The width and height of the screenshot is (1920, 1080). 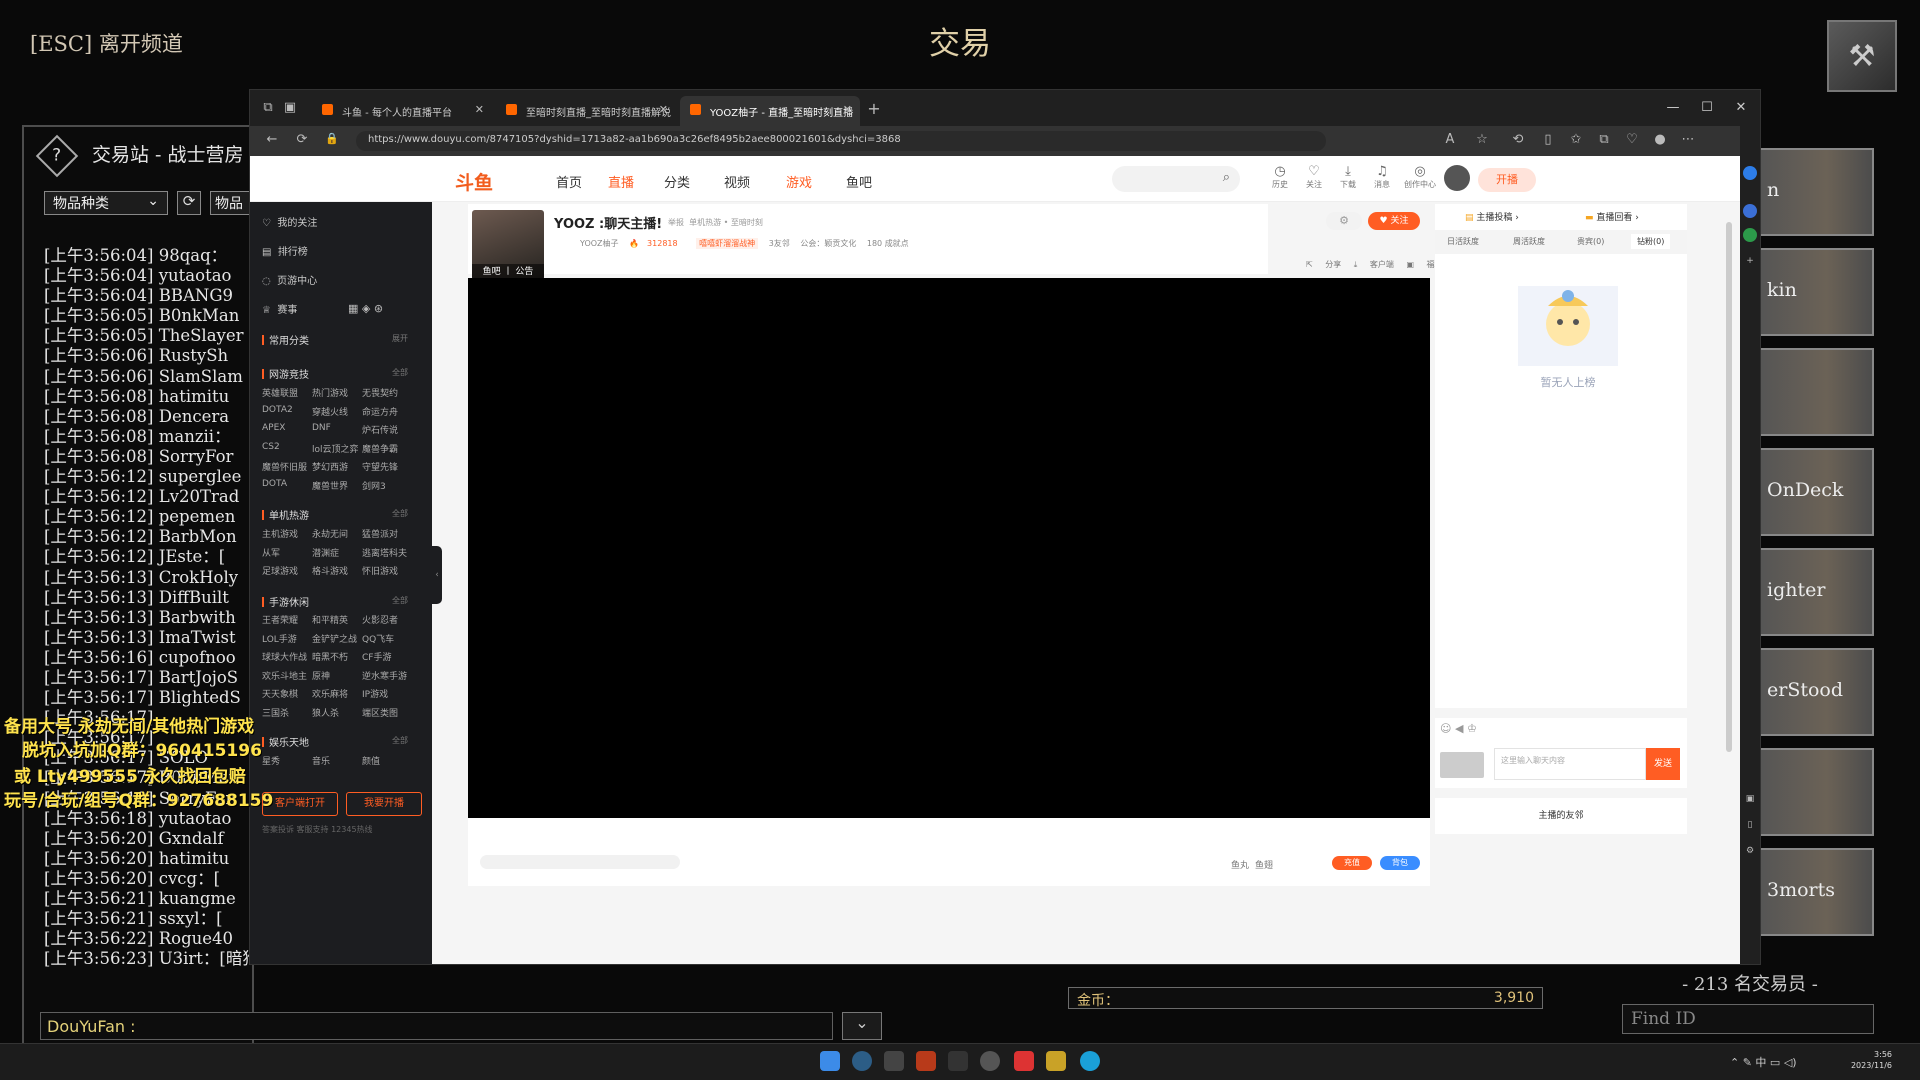 I want to click on category-link: 颜值, so click(x=371, y=760).